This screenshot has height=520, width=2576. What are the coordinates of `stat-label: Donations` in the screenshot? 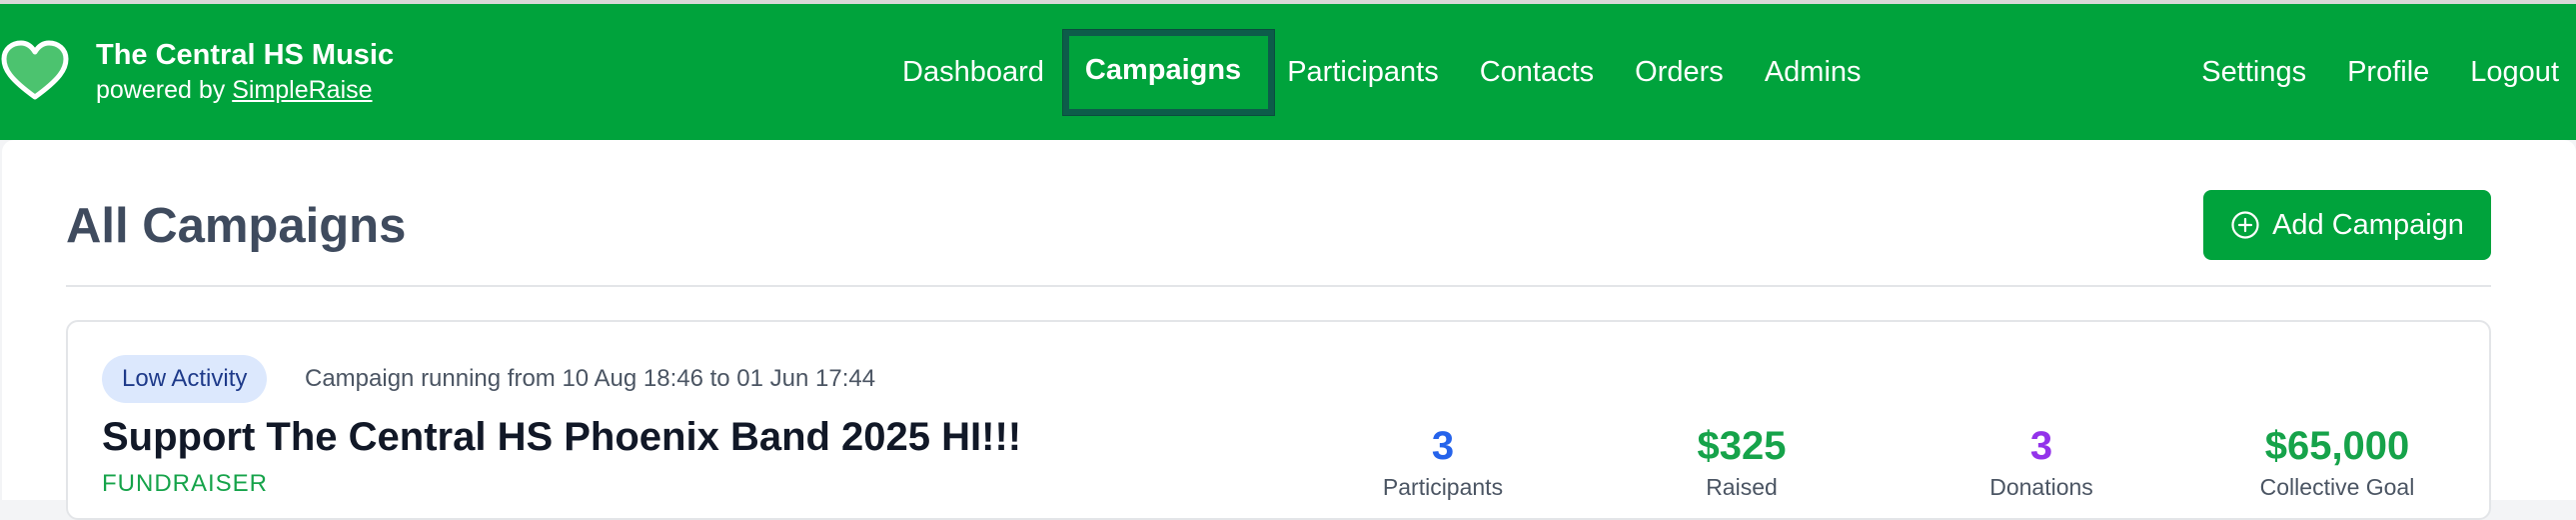 It's located at (2041, 487).